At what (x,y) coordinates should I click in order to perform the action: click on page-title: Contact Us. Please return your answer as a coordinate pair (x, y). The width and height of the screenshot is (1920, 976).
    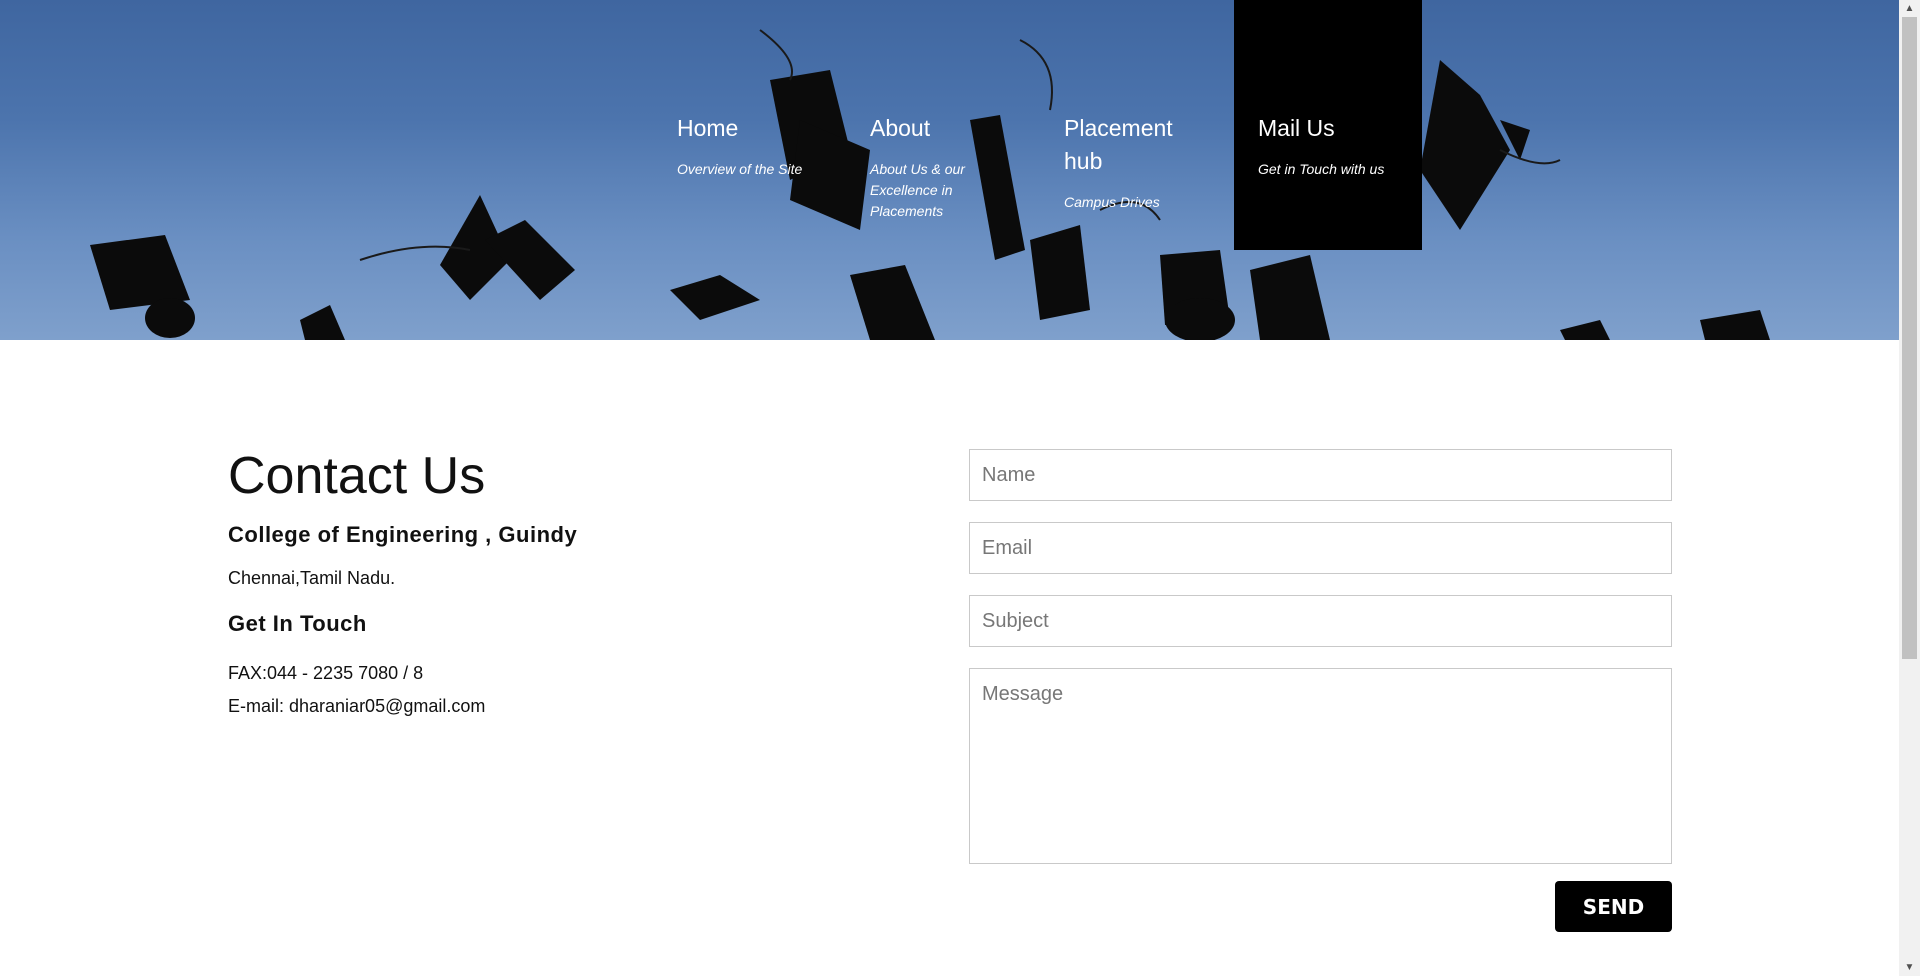
    Looking at the image, I should click on (357, 476).